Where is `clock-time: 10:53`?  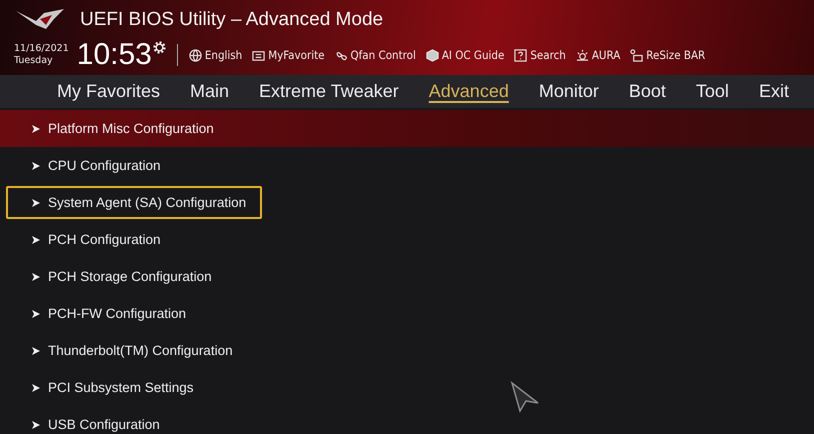 clock-time: 10:53 is located at coordinates (114, 55).